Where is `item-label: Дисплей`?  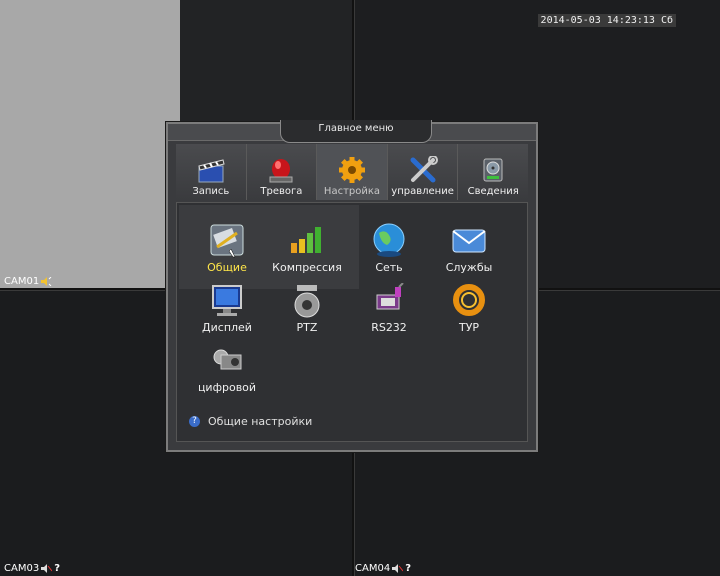 item-label: Дисплей is located at coordinates (227, 327).